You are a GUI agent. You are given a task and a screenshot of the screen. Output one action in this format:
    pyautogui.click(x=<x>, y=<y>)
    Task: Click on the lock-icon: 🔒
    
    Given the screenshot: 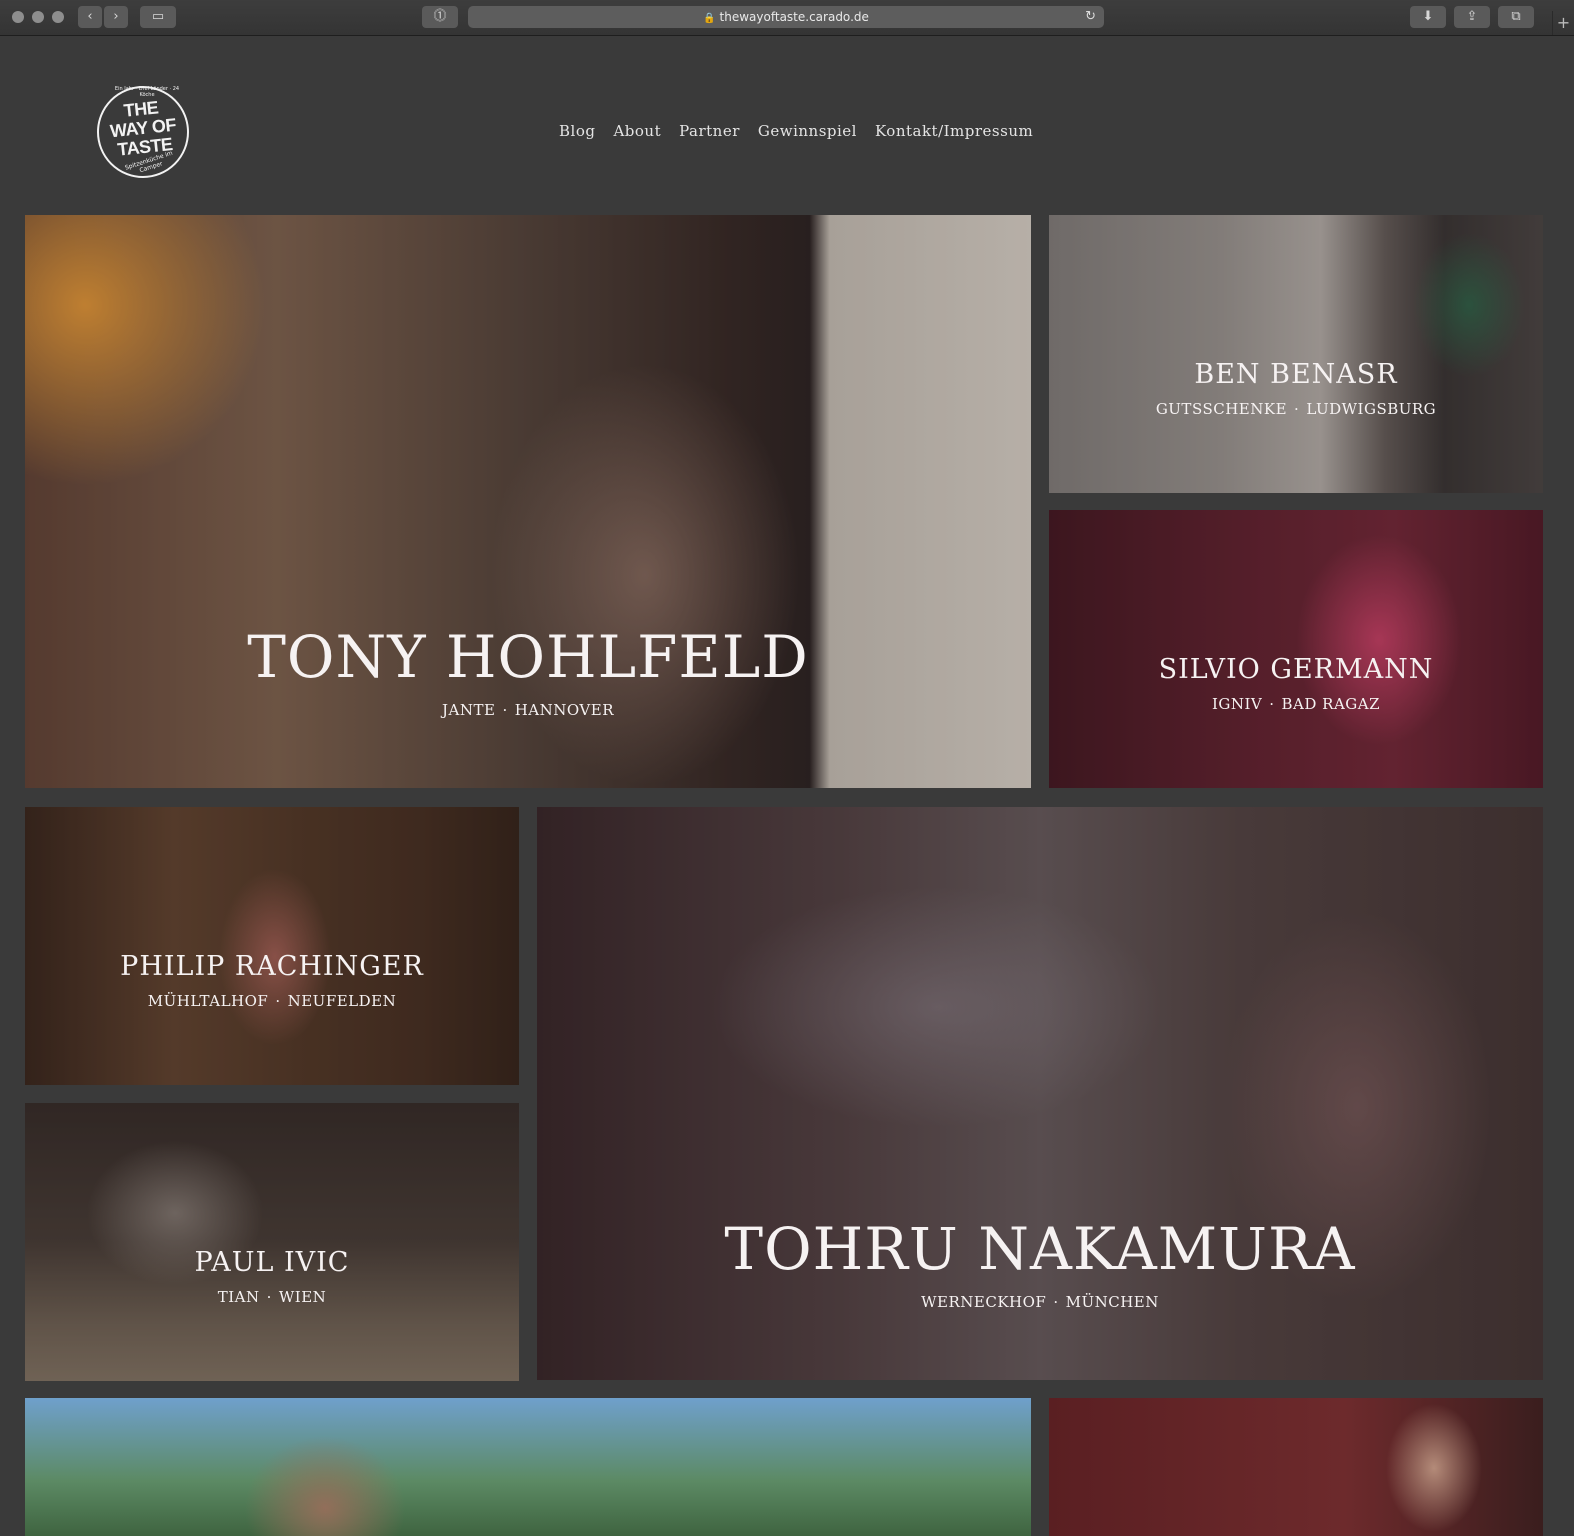 What is the action you would take?
    pyautogui.click(x=709, y=18)
    